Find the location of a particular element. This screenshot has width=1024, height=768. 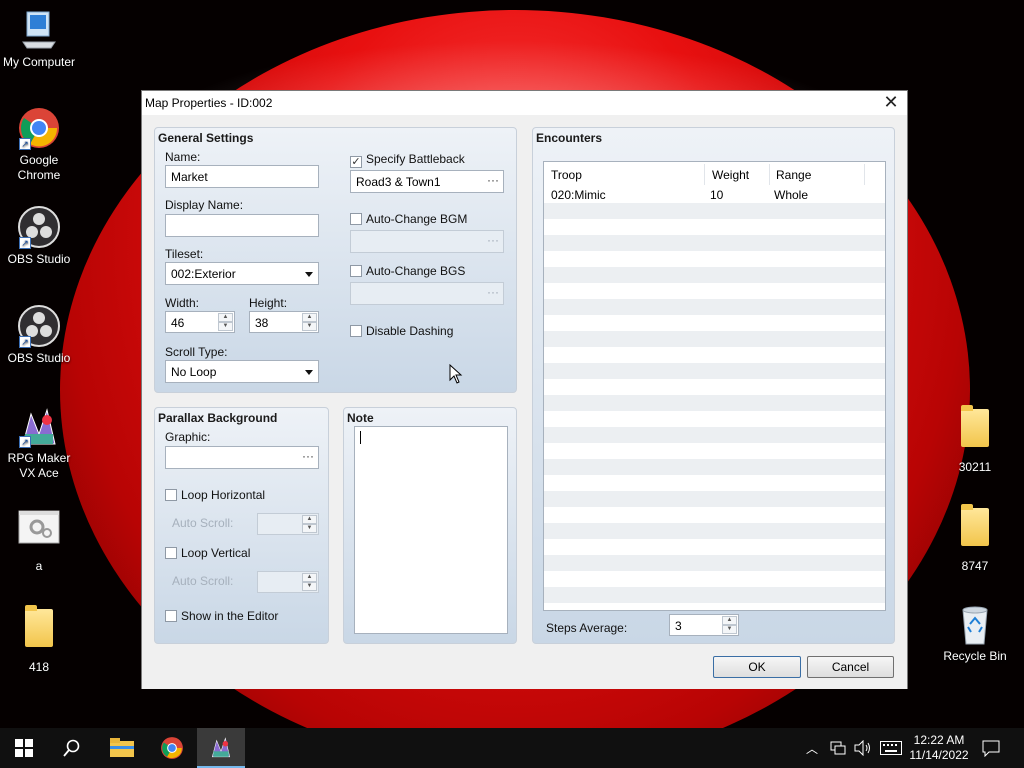

desktop-icon-recycle-bin: Recycle Bin is located at coordinates (975, 633).